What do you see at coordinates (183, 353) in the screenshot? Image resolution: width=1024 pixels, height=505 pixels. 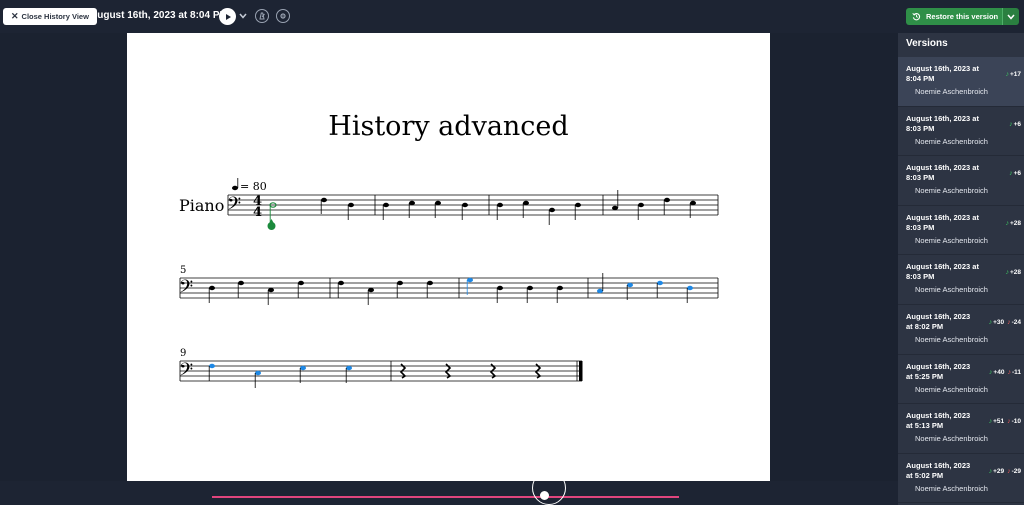 I see `measure-number-9: 9` at bounding box center [183, 353].